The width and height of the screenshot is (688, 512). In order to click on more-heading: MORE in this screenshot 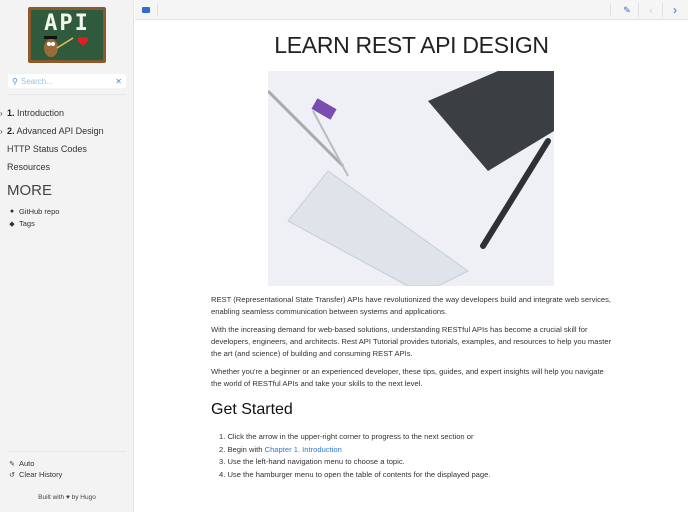, I will do `click(29, 190)`.